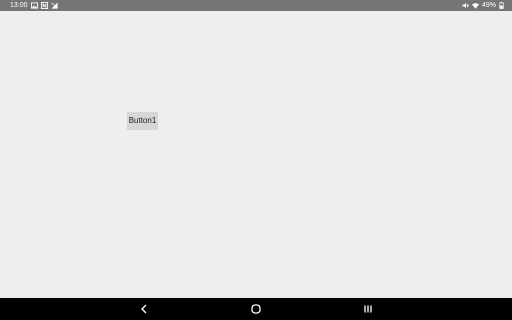  I want to click on home-button, so click(256, 309).